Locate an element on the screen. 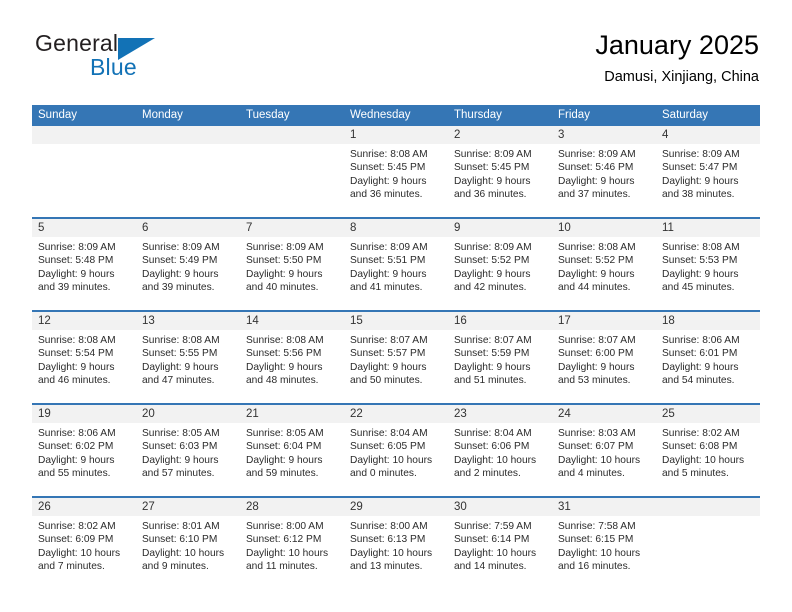 This screenshot has height=612, width=792. day-number: 27 is located at coordinates (188, 507).